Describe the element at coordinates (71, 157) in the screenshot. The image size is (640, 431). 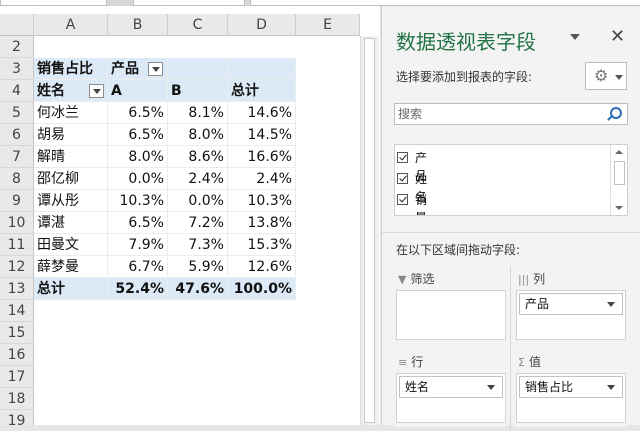
I see `pivot-row-label: 解晴` at that location.